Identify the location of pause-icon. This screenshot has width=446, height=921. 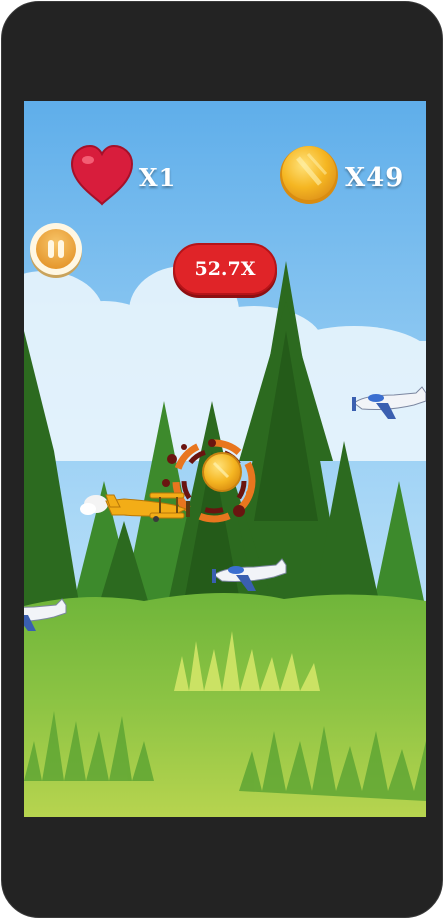
(56, 249).